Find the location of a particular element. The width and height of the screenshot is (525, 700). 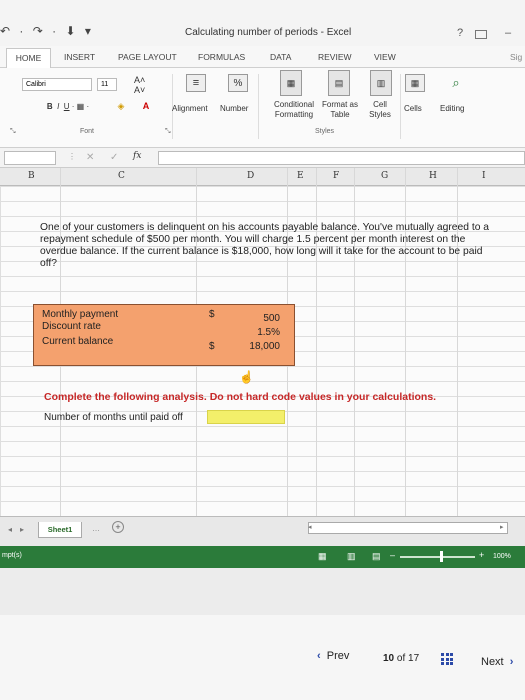

status-message: mpt(s) is located at coordinates (12, 555).